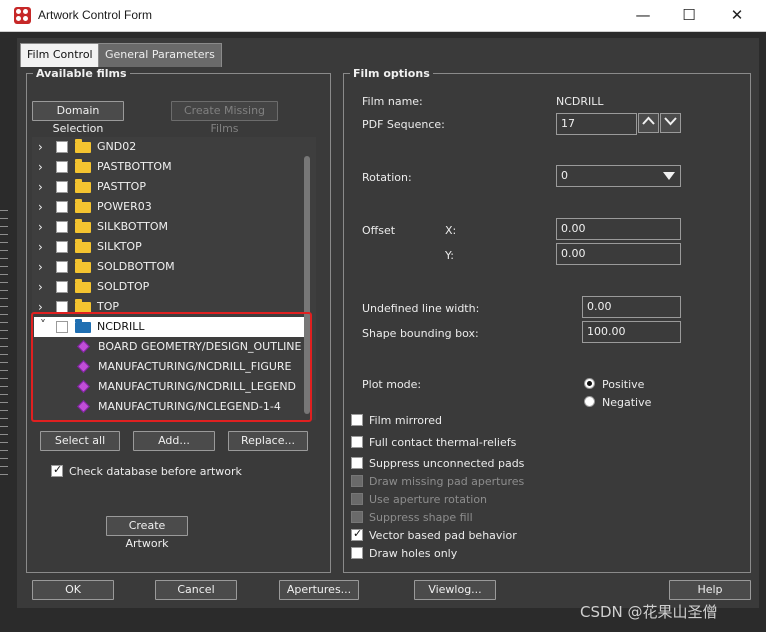 This screenshot has height=632, width=766. What do you see at coordinates (167, 247) in the screenshot?
I see `tree-row-silktop: › SILKTOP` at bounding box center [167, 247].